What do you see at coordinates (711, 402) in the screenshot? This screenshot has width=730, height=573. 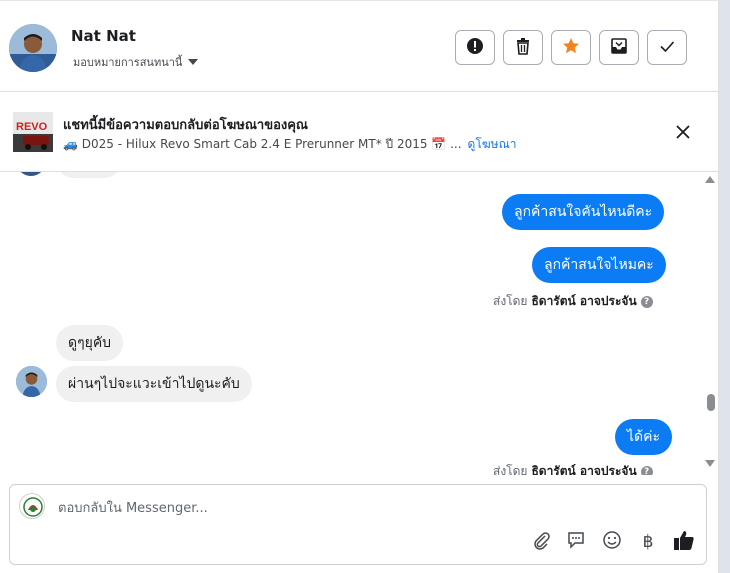 I see `scrollbar-thumb` at bounding box center [711, 402].